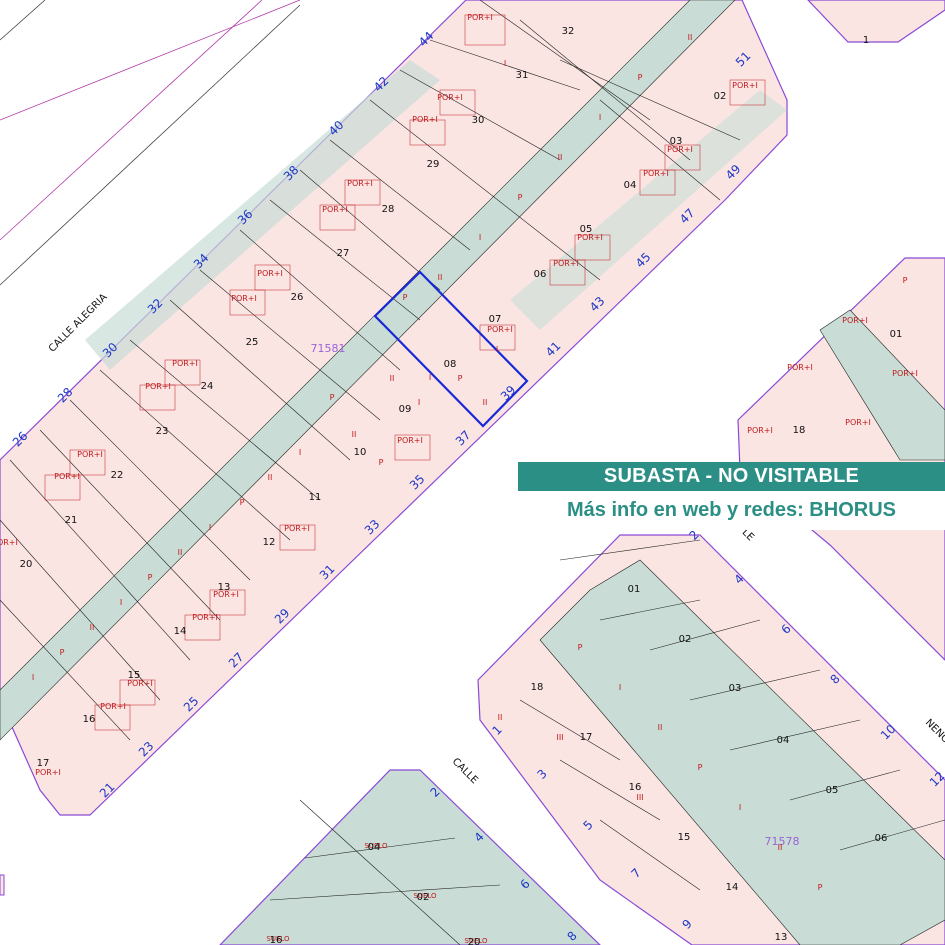 The height and width of the screenshot is (945, 945). What do you see at coordinates (832, 790) in the screenshot?
I see `lot-number: 05` at bounding box center [832, 790].